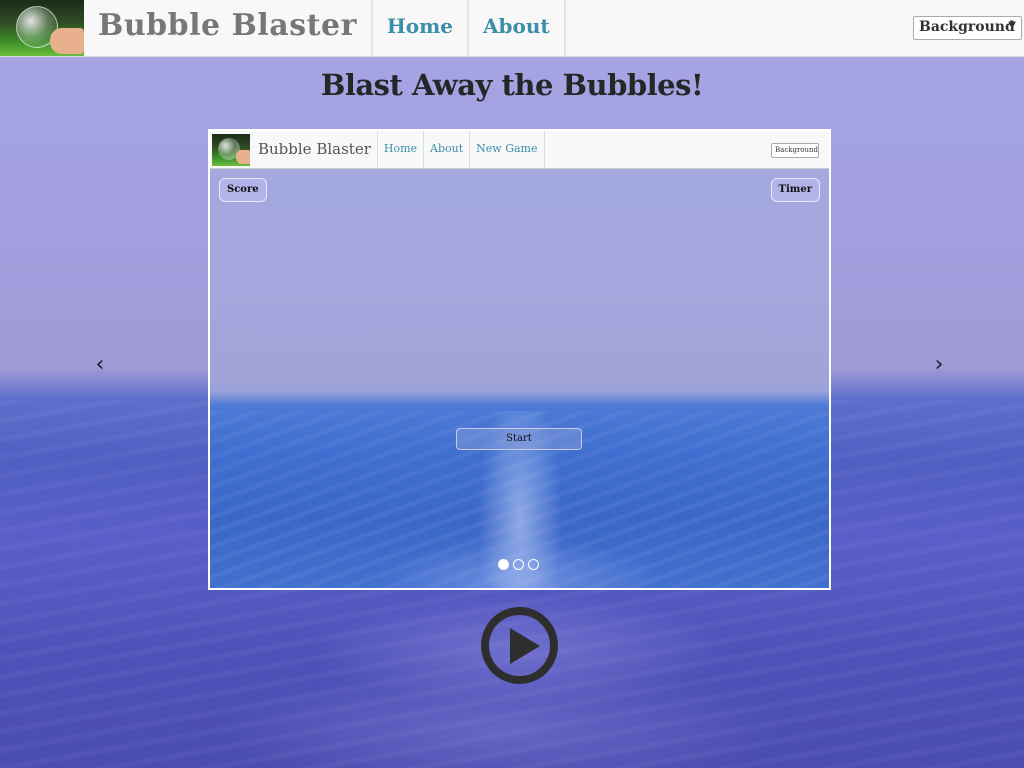 The width and height of the screenshot is (1024, 768). What do you see at coordinates (525, 646) in the screenshot?
I see `play-icon` at bounding box center [525, 646].